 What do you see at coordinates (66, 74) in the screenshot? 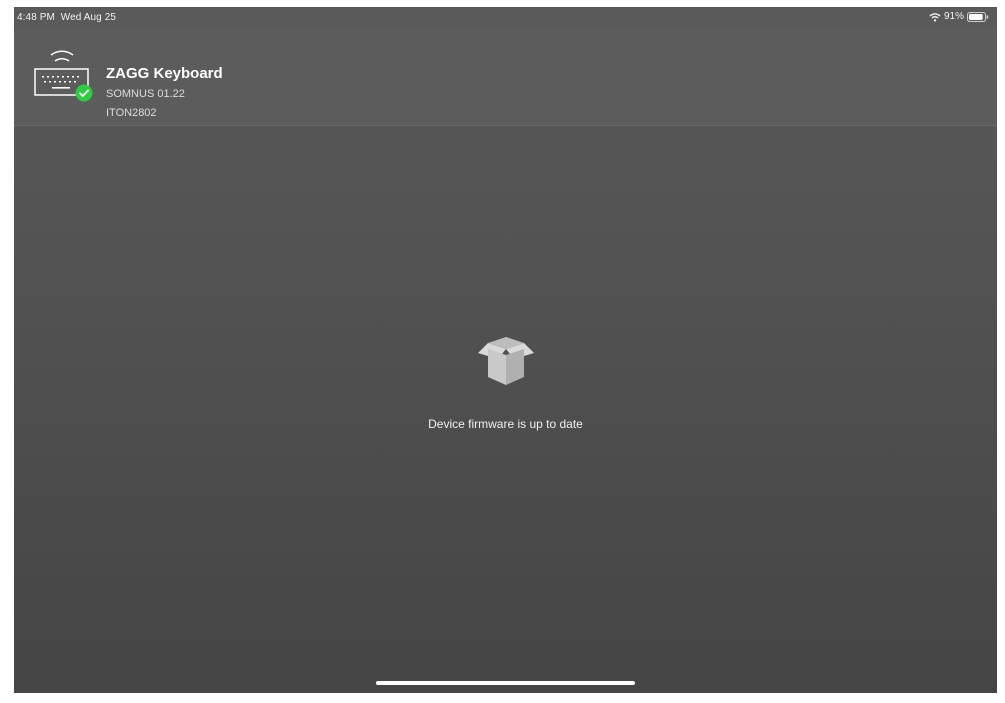
I see `keyboard-icon` at bounding box center [66, 74].